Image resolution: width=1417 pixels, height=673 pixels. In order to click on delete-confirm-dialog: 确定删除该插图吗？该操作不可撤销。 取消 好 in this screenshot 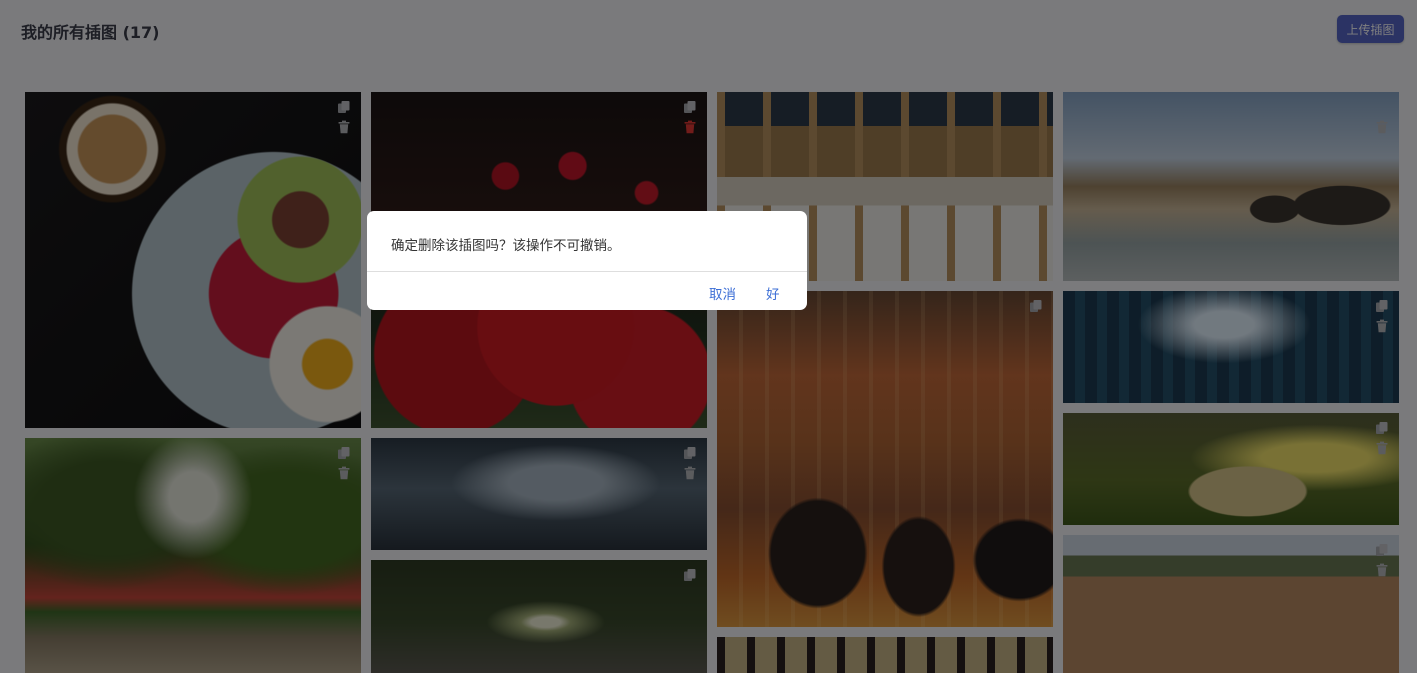, I will do `click(587, 260)`.